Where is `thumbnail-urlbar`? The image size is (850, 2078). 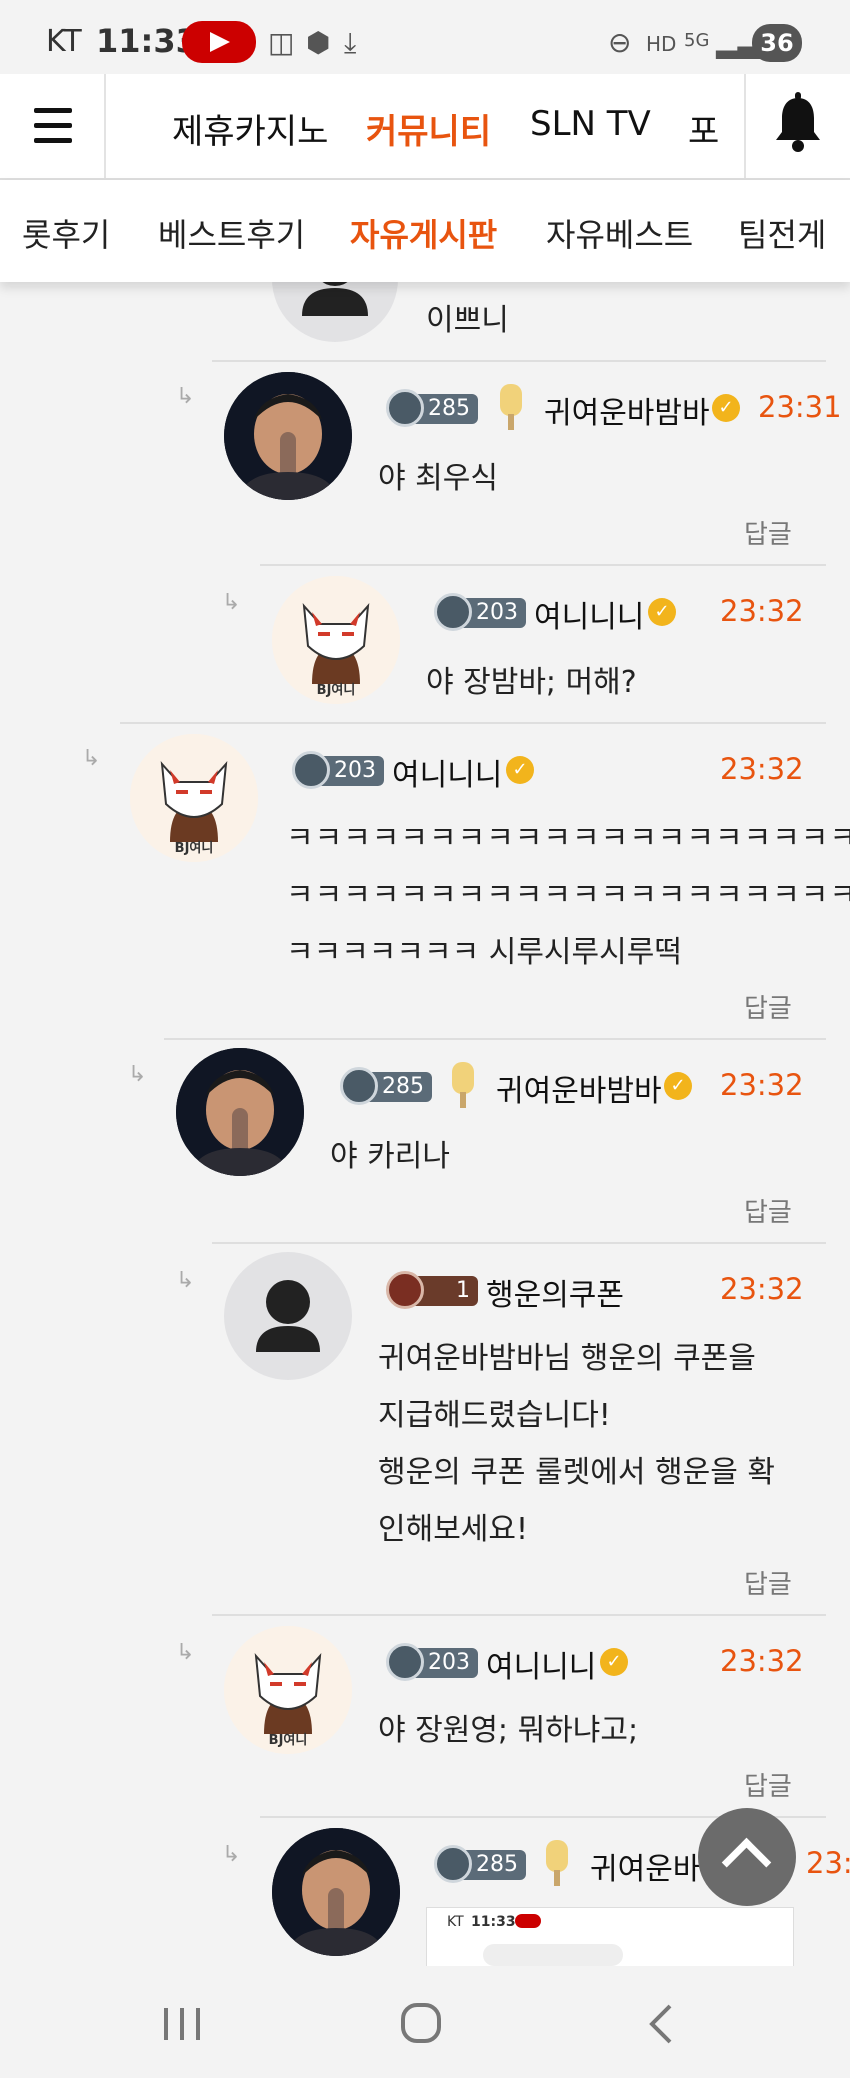 thumbnail-urlbar is located at coordinates (553, 1955).